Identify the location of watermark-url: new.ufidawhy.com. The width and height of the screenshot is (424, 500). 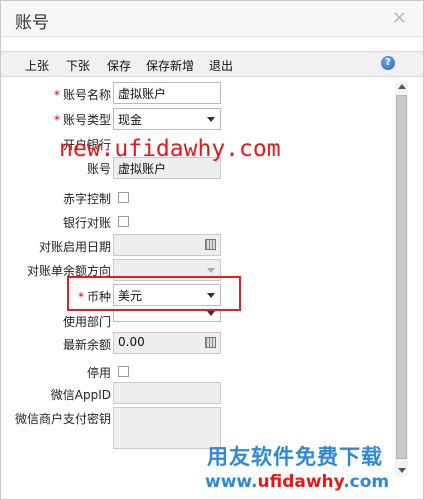
(170, 149).